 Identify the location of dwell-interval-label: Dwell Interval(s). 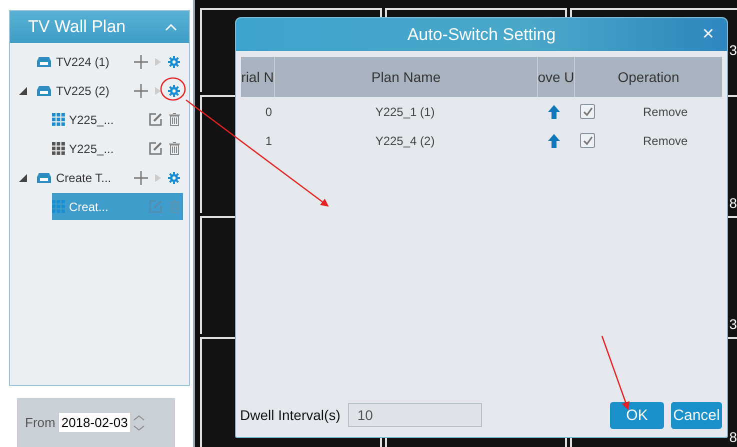
(290, 415).